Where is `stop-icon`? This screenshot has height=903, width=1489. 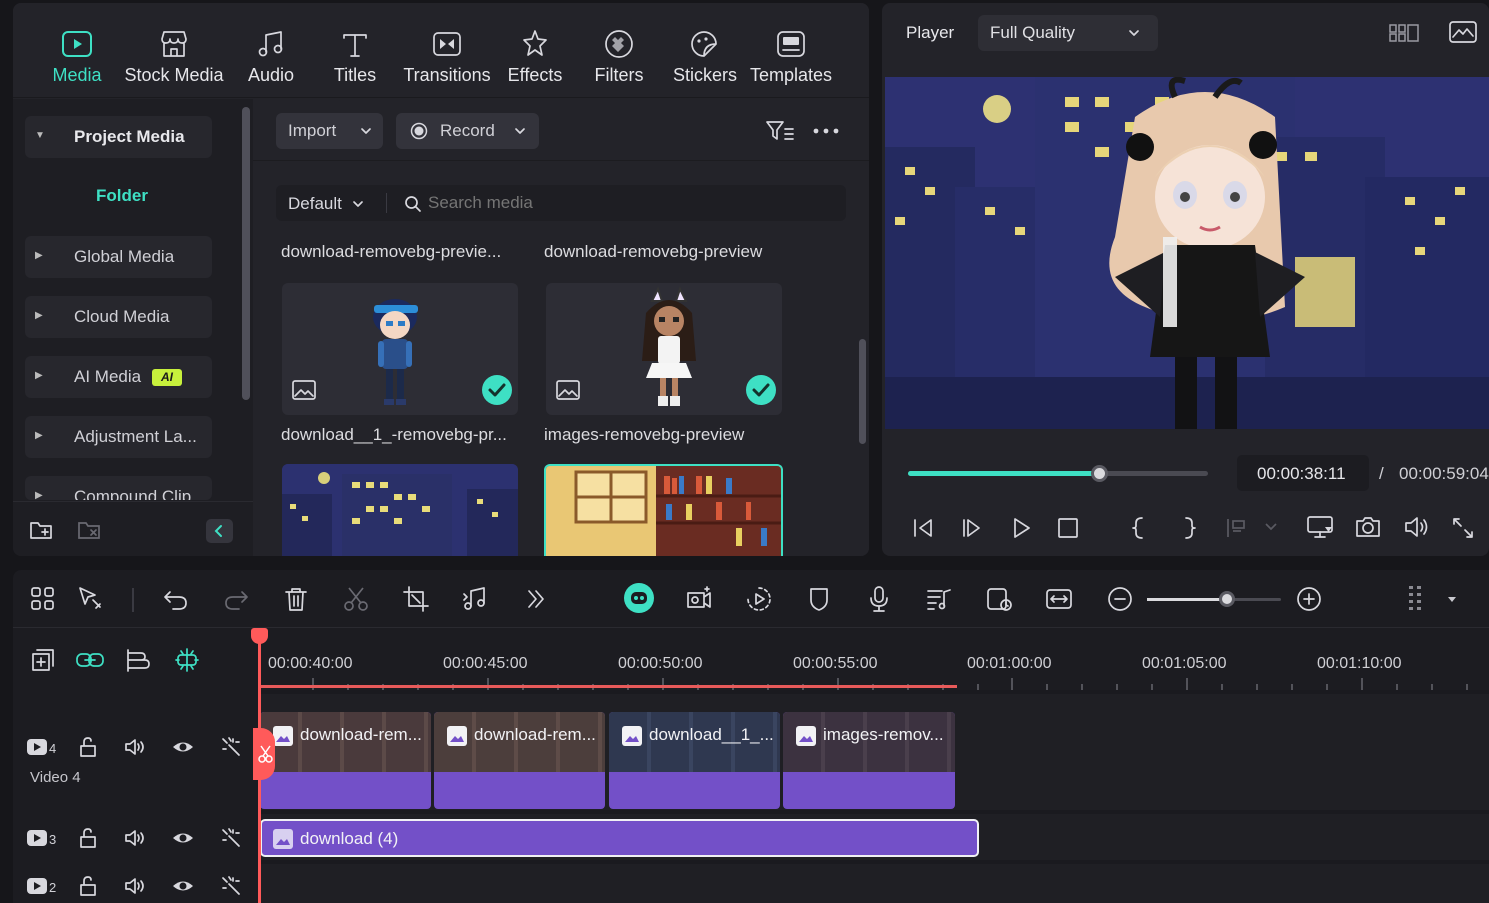
stop-icon is located at coordinates (1068, 528).